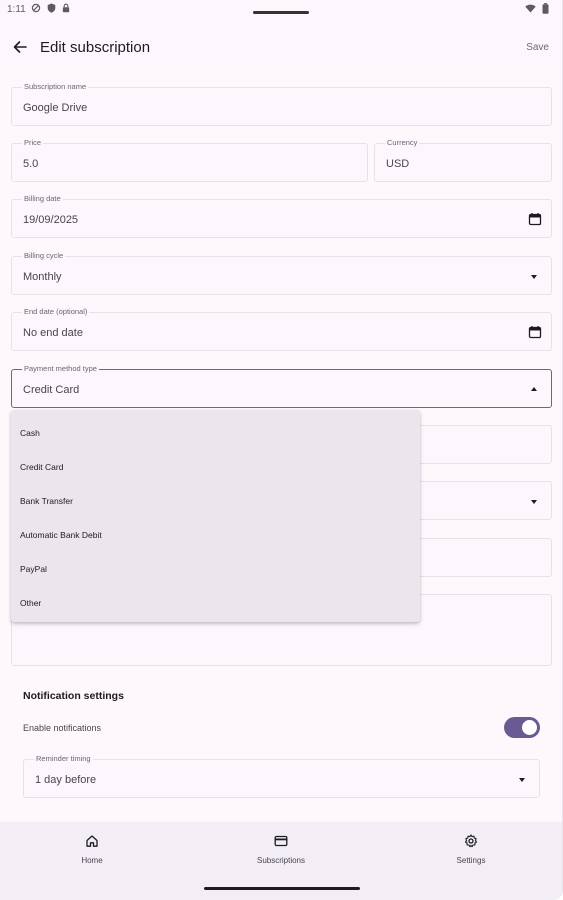 The width and height of the screenshot is (563, 900). I want to click on enable-notifications-toggle, so click(522, 727).